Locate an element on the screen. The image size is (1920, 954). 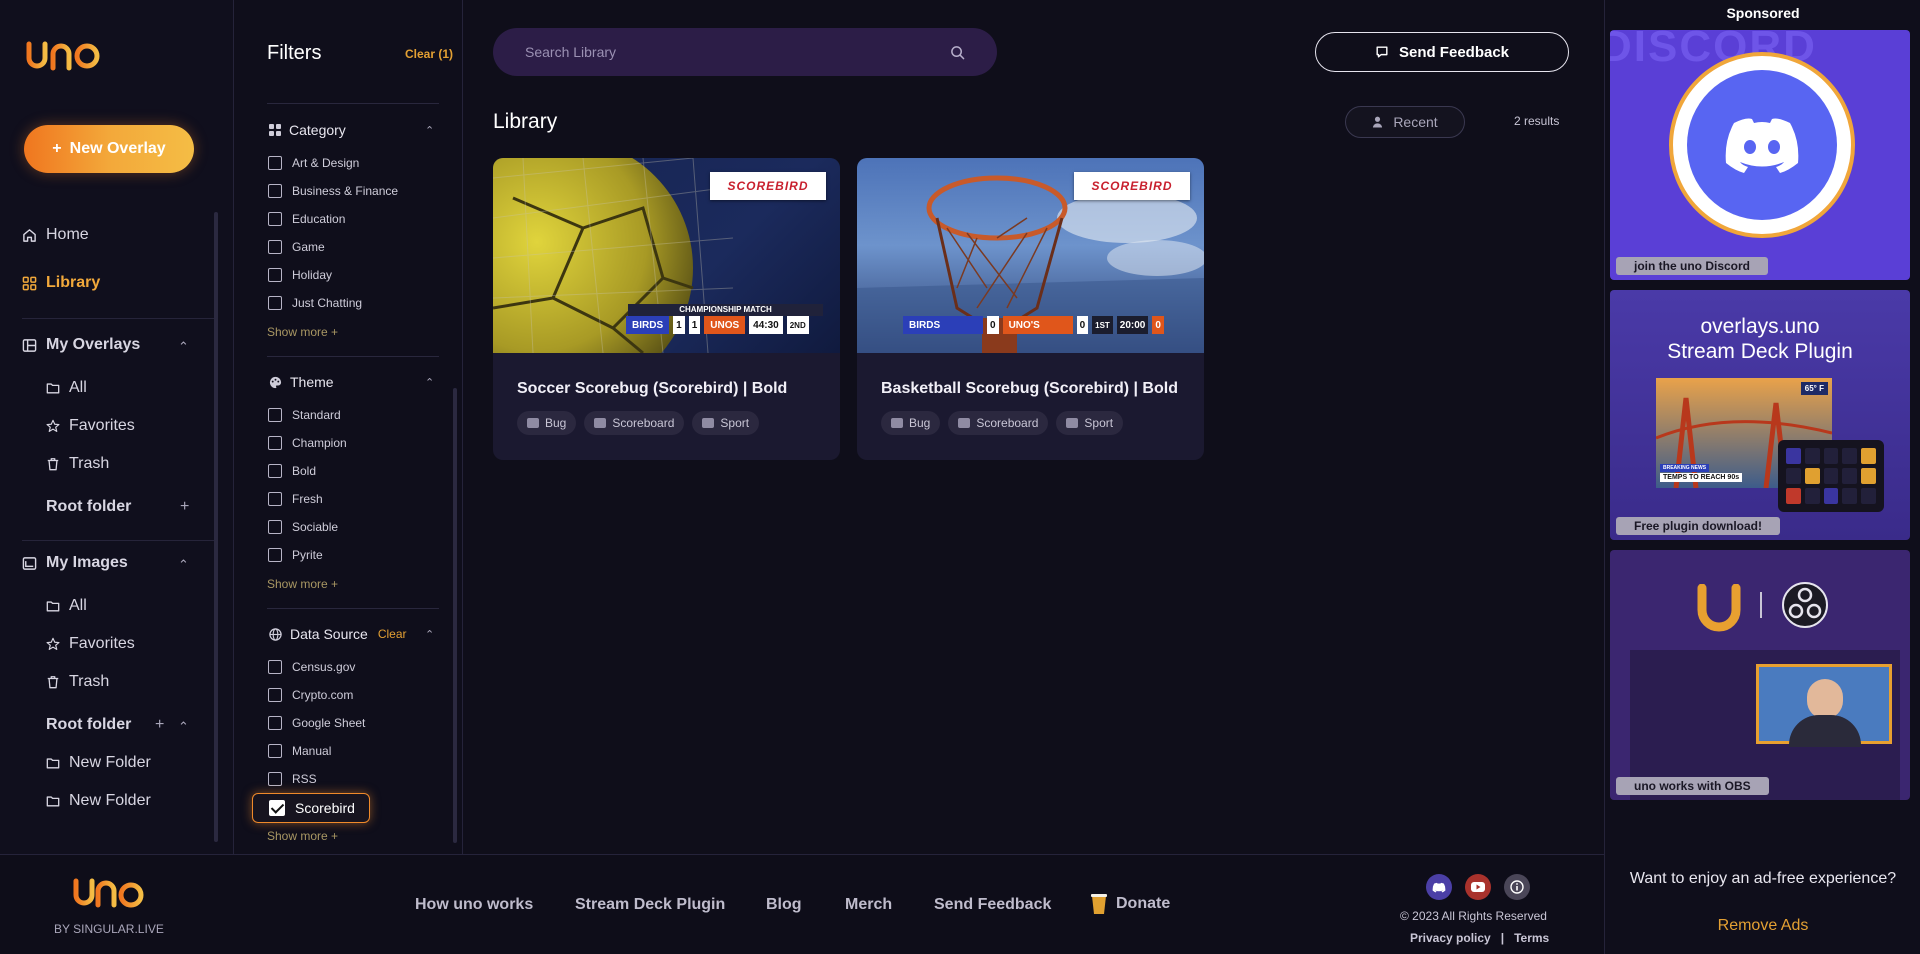
card-thumbnail: SCOREBIRD BIRDS 0 UNO'S 0 1ST 20:00 0 is located at coordinates (1030, 255).